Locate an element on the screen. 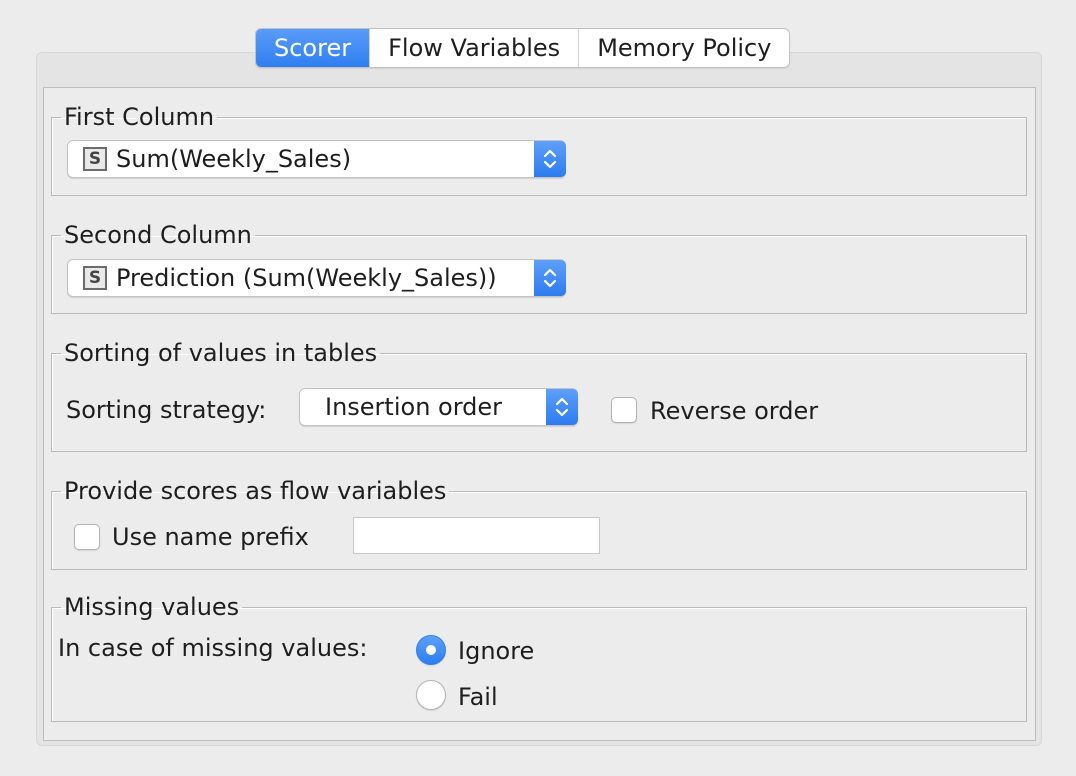 The width and height of the screenshot is (1076, 776). sorting-strategy-value: Insertion order is located at coordinates (414, 407).